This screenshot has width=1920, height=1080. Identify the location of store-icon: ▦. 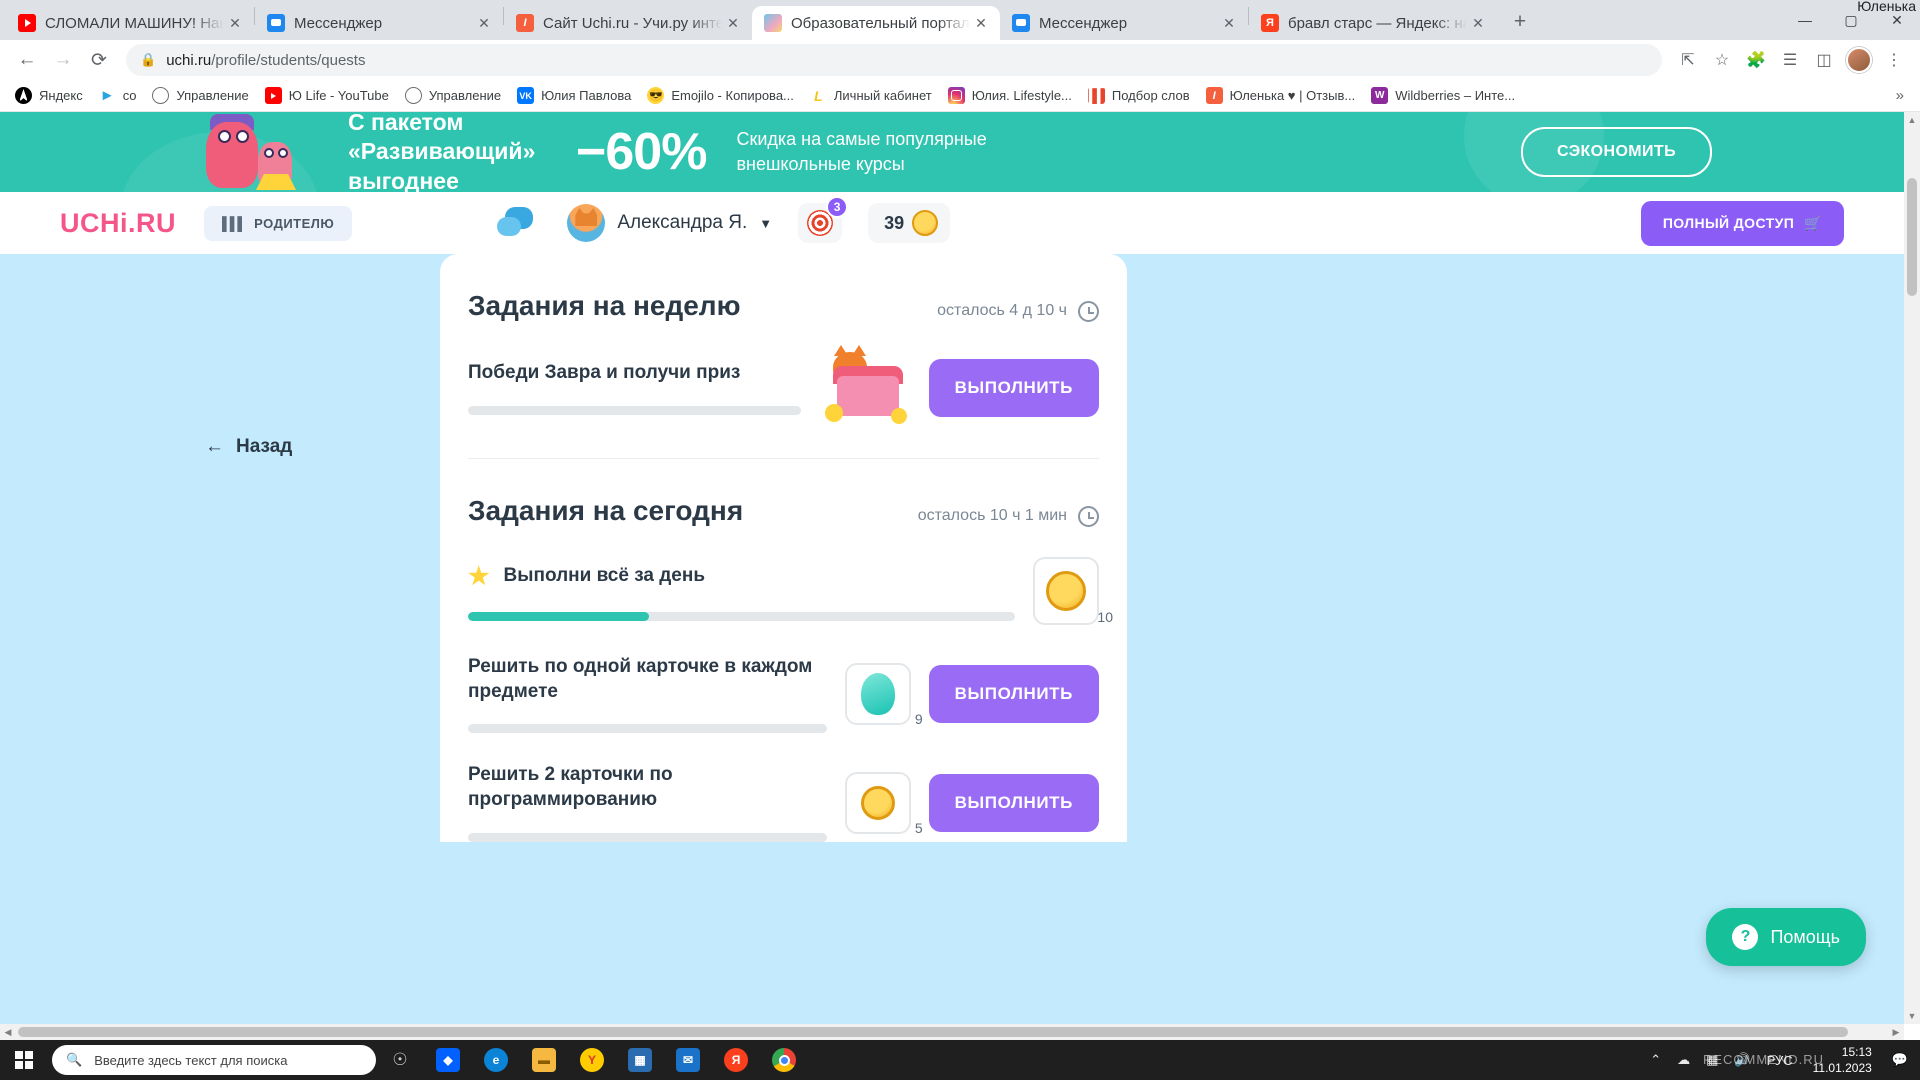
(640, 1060).